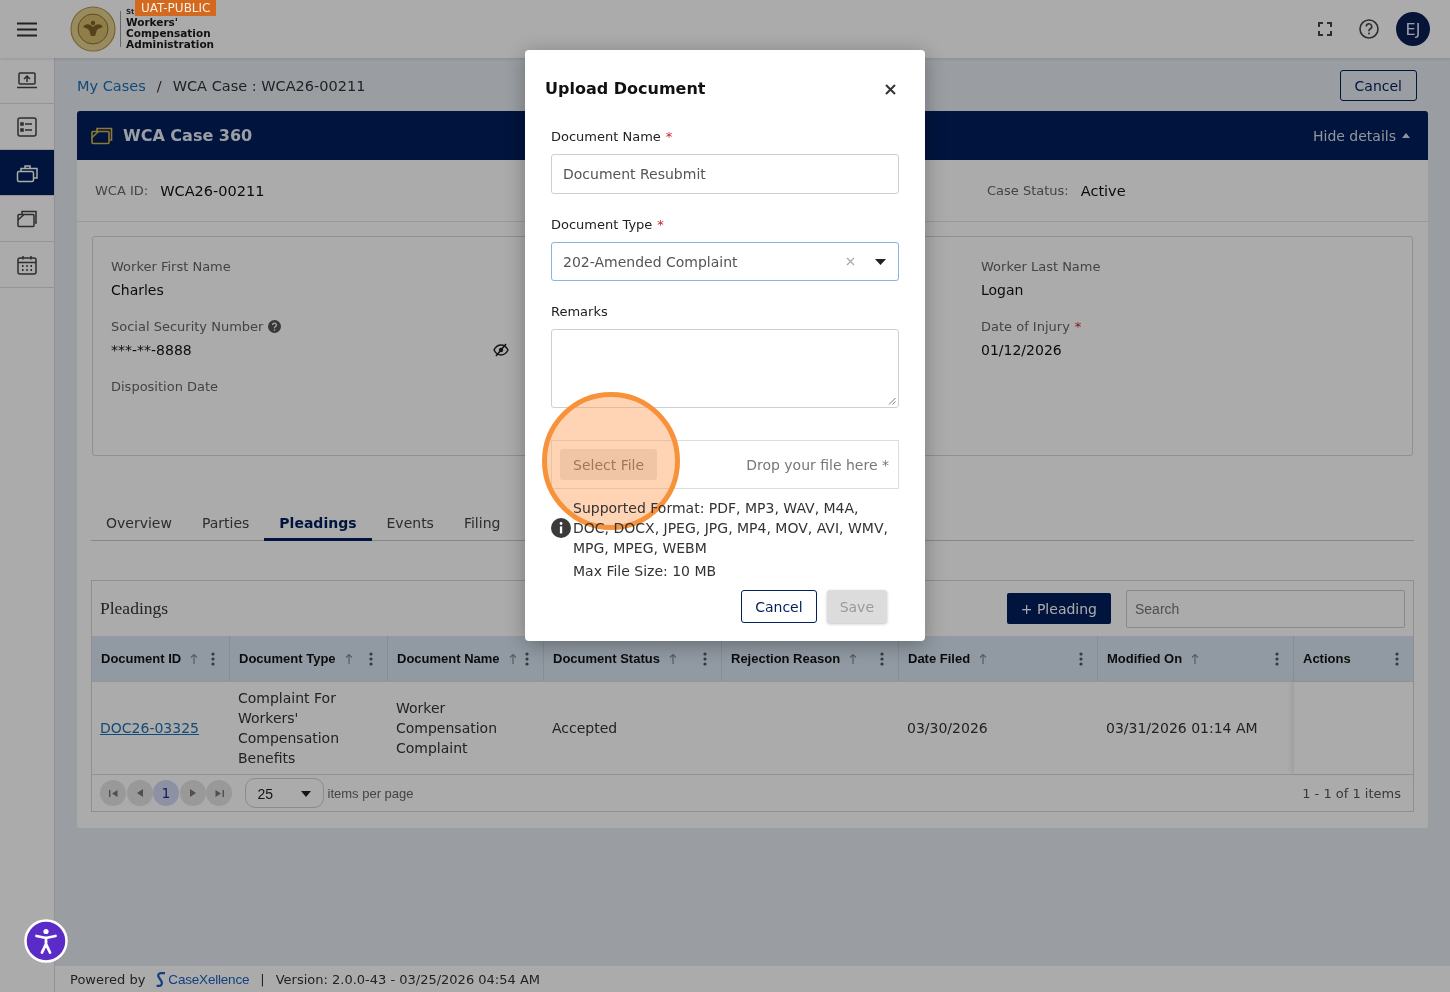 The height and width of the screenshot is (992, 1450). Describe the element at coordinates (1325, 29) in the screenshot. I see `fullscreen-icon` at that location.